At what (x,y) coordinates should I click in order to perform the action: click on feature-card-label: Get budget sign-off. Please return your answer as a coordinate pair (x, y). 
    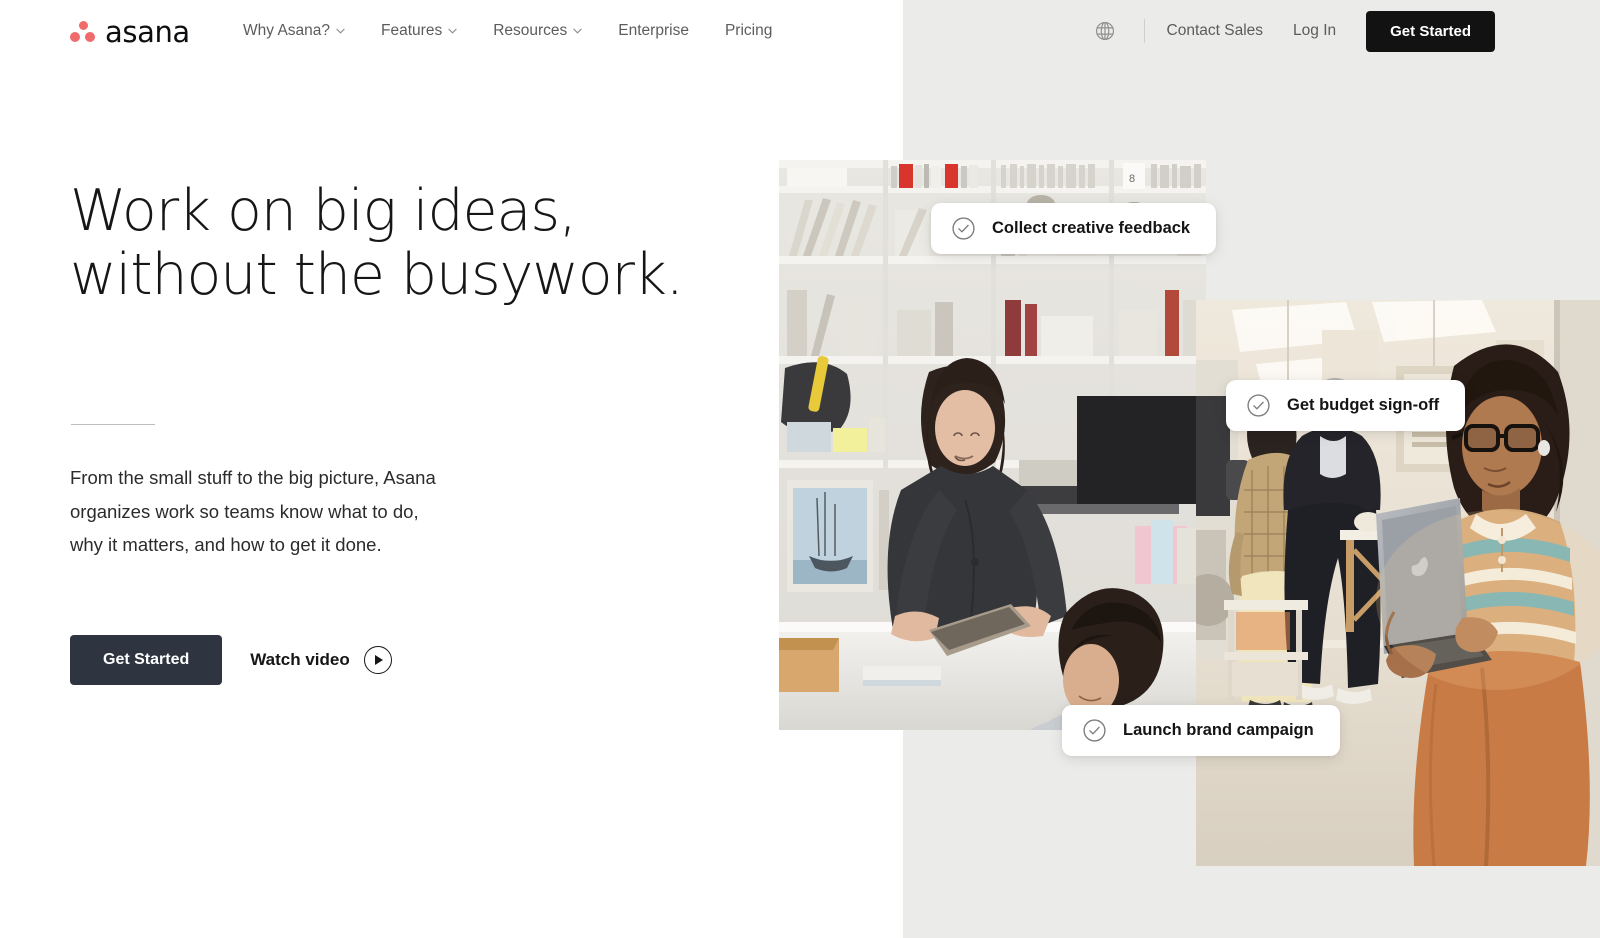
    Looking at the image, I should click on (1363, 405).